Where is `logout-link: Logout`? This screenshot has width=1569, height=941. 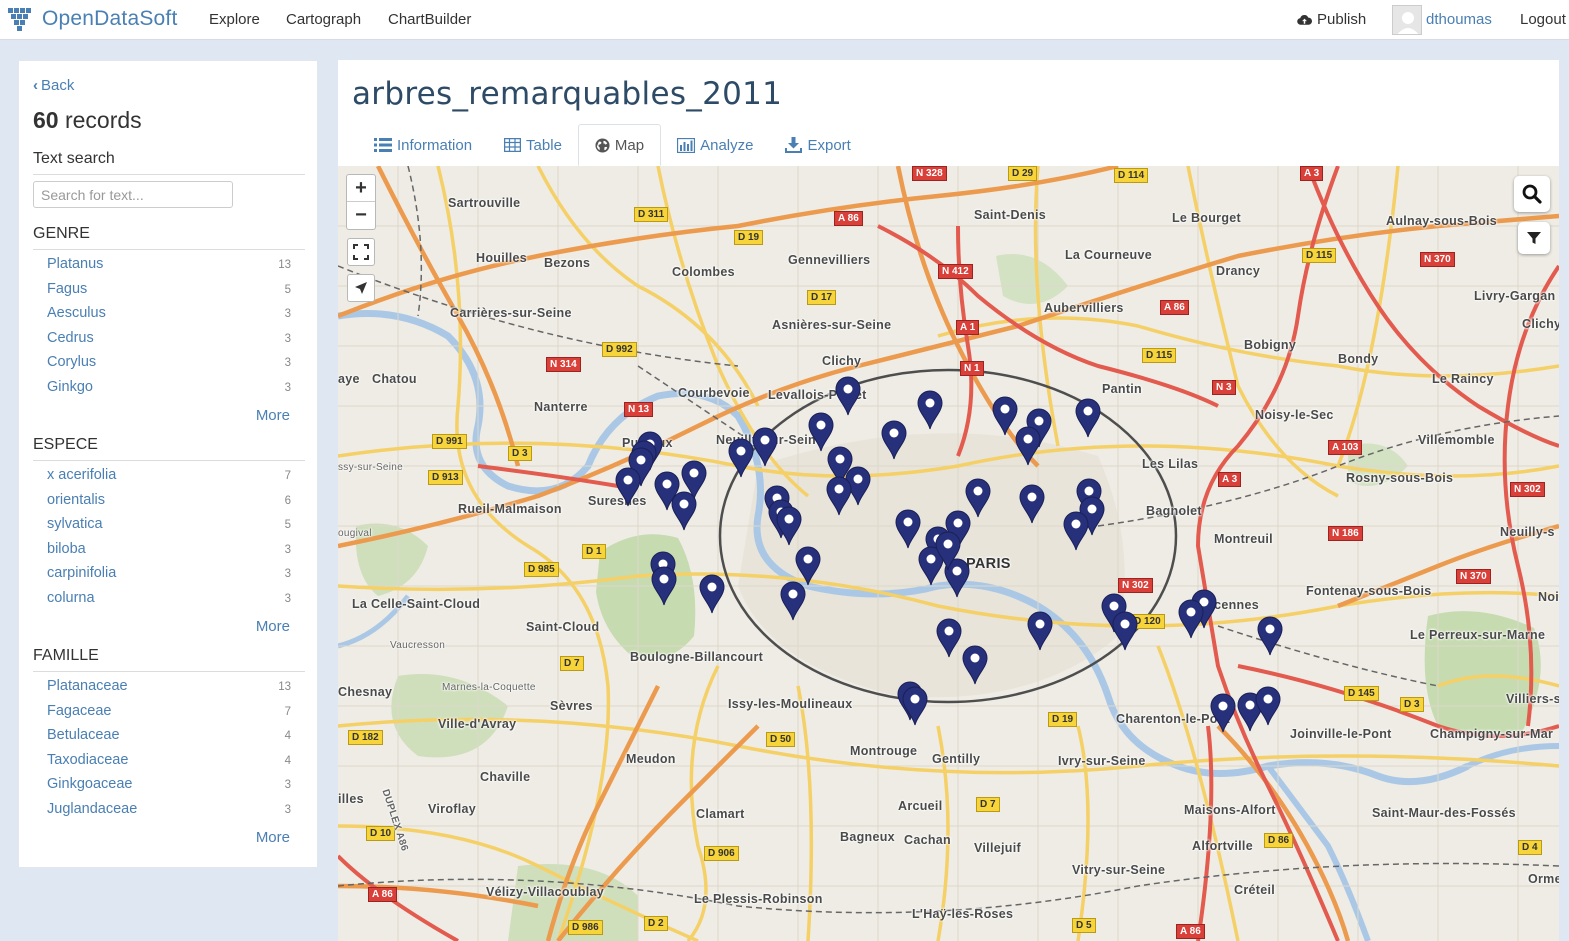 logout-link: Logout is located at coordinates (1543, 19).